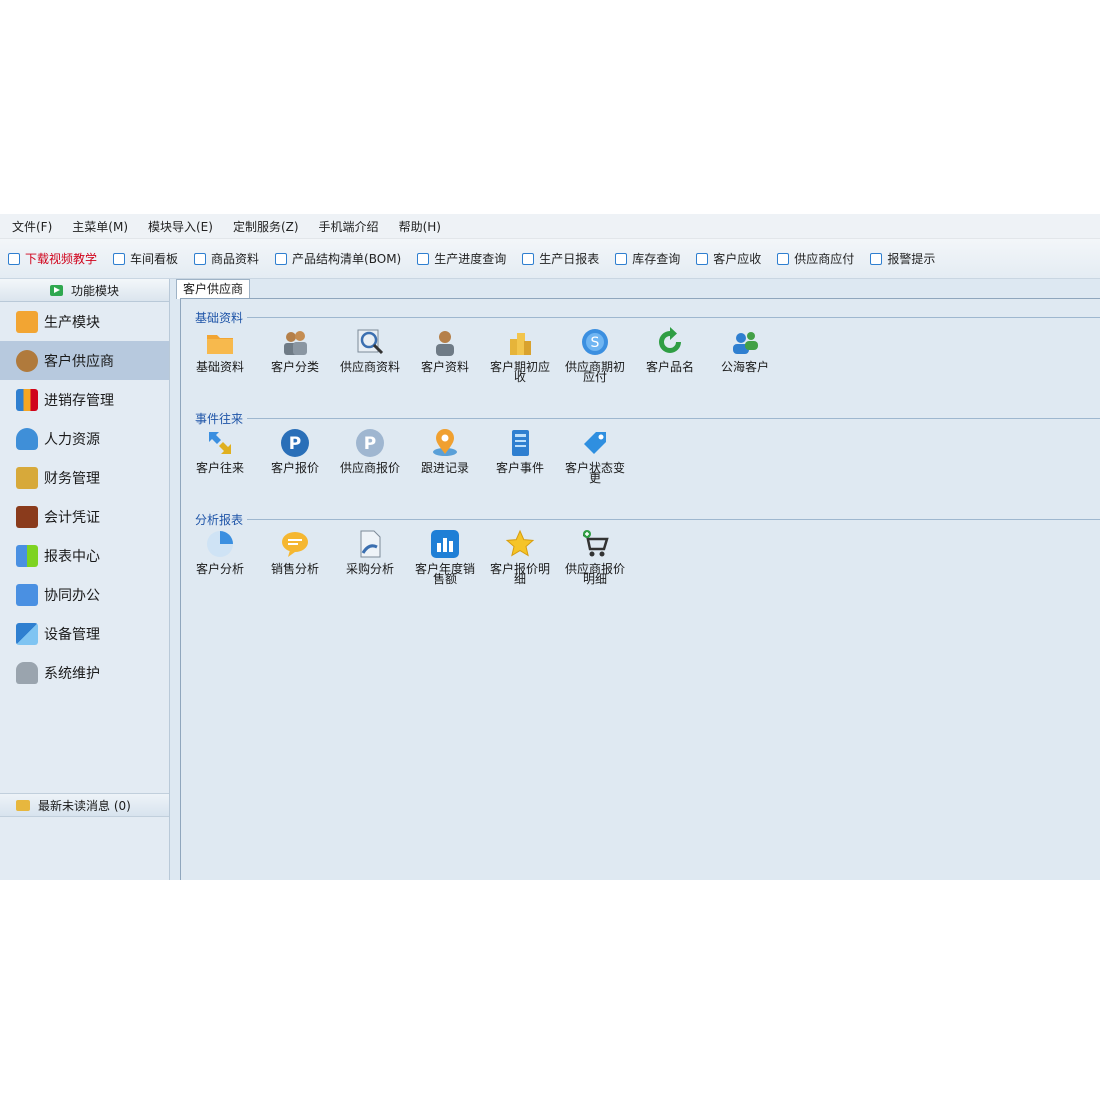 This screenshot has width=1100, height=1100. I want to click on module-supplier-quotation: P 供应商报价, so click(370, 451).